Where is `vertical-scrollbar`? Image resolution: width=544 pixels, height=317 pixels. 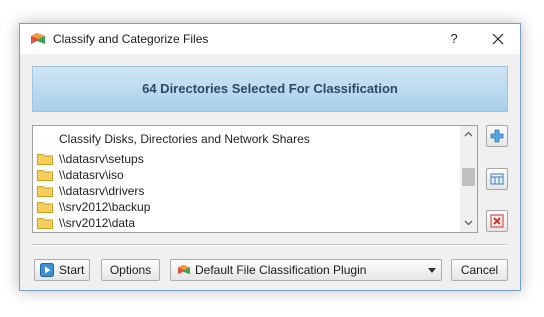
vertical-scrollbar is located at coordinates (468, 179).